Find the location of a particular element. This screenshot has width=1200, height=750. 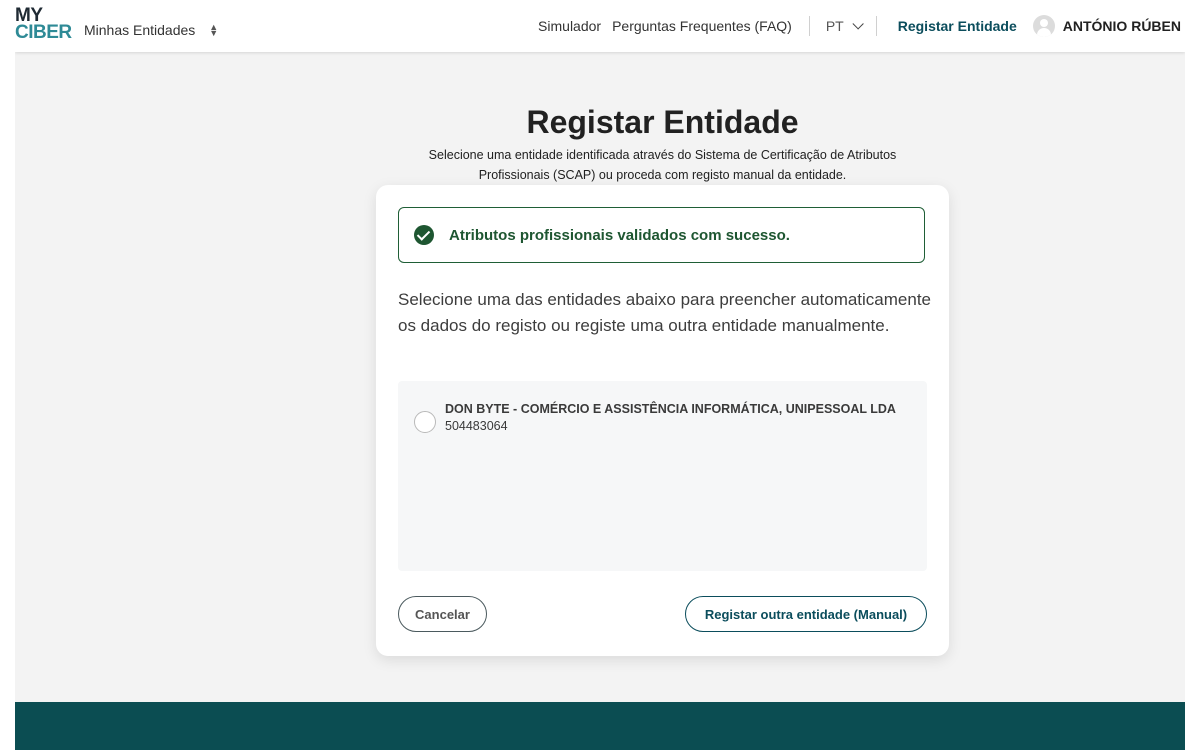

language-label: PT is located at coordinates (834, 26).